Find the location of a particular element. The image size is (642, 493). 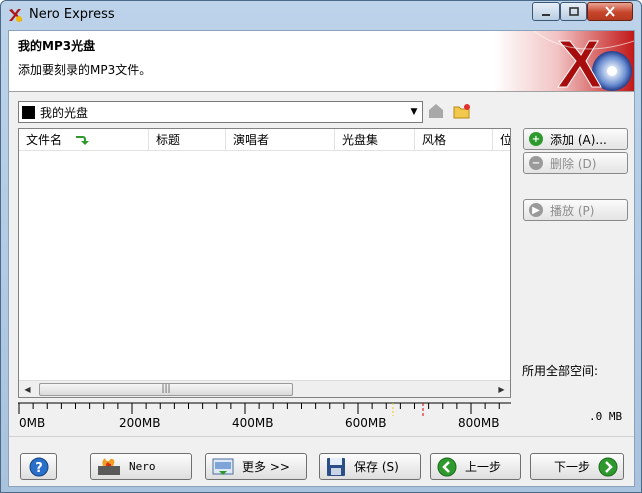

column-header-genre: 风格 is located at coordinates (454, 140).